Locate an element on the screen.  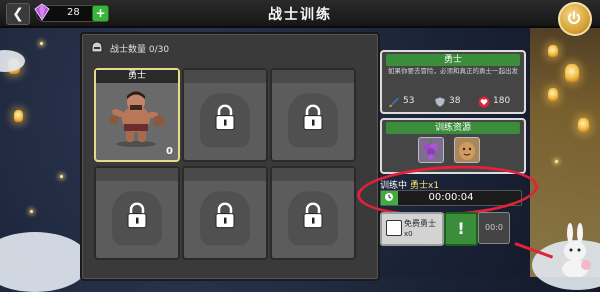
warrior-slot-brave: 勇士 0 is located at coordinates (137, 115).